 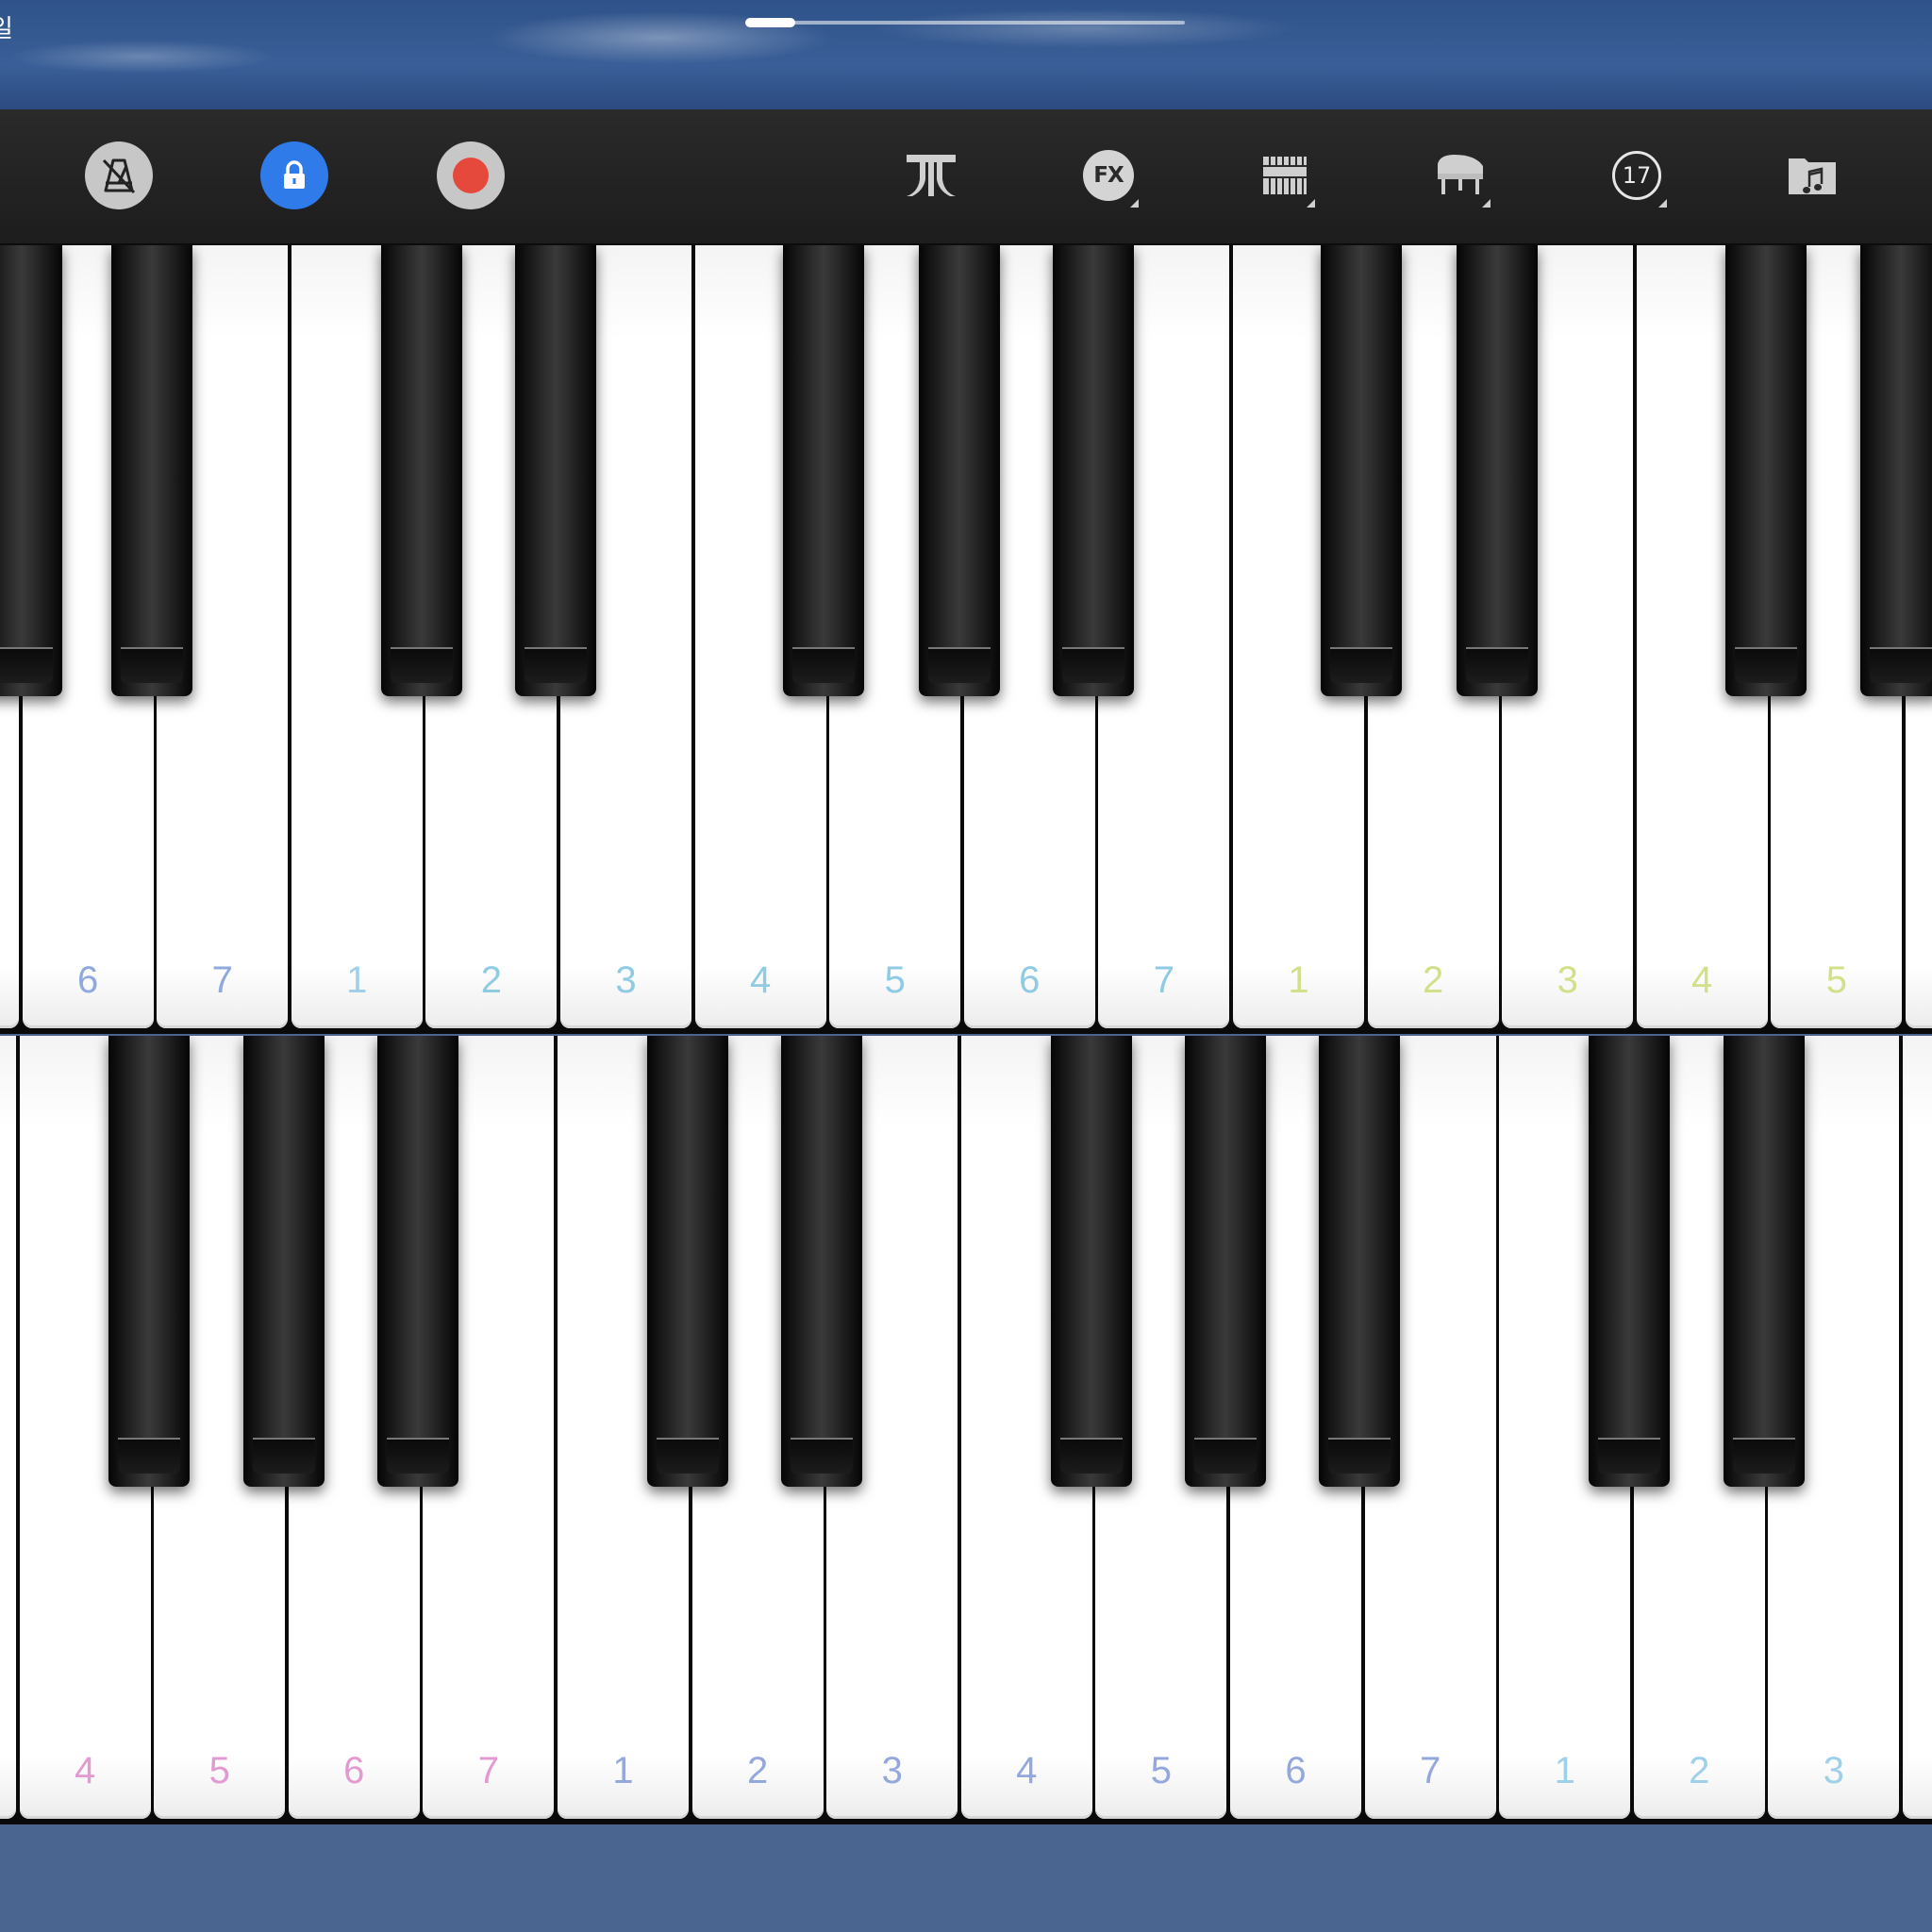 I want to click on metronome-off-icon, so click(x=119, y=176).